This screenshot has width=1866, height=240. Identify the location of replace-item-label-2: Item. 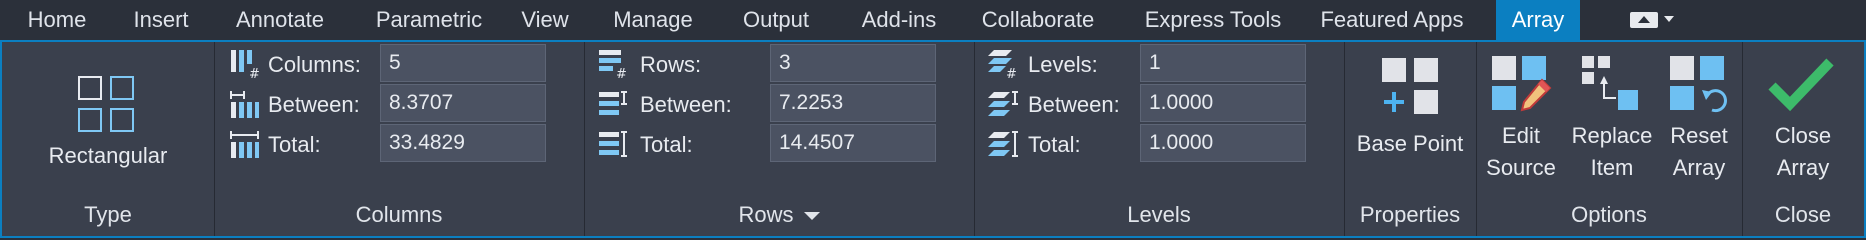
(1612, 168).